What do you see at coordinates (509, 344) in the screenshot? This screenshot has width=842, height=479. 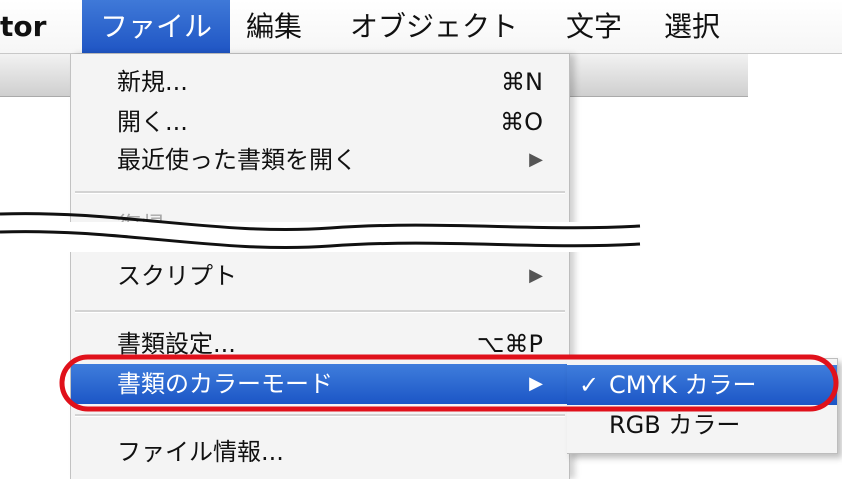 I see `shortcut-label: ⌥⌘P` at bounding box center [509, 344].